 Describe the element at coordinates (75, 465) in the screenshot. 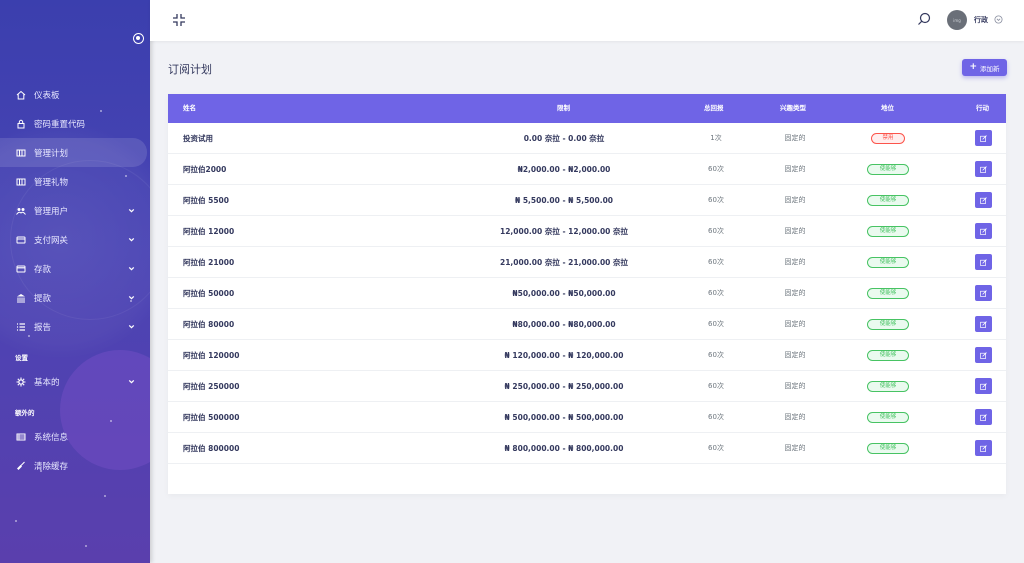

I see `sidebar-extra-item-1: 清除缓存` at that location.